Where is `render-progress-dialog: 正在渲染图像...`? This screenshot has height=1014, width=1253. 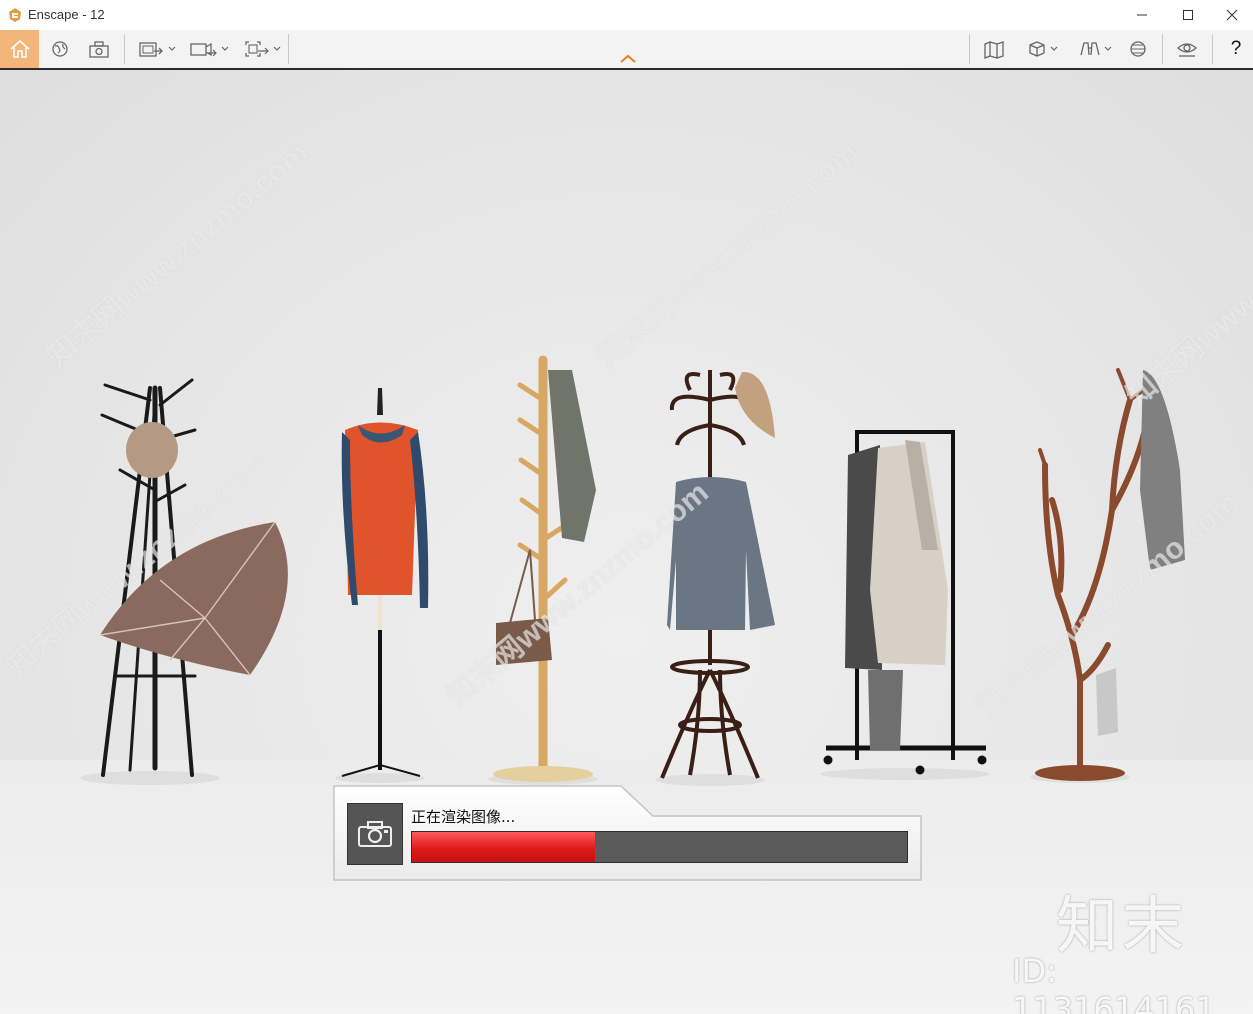 render-progress-dialog: 正在渲染图像... is located at coordinates (628, 834).